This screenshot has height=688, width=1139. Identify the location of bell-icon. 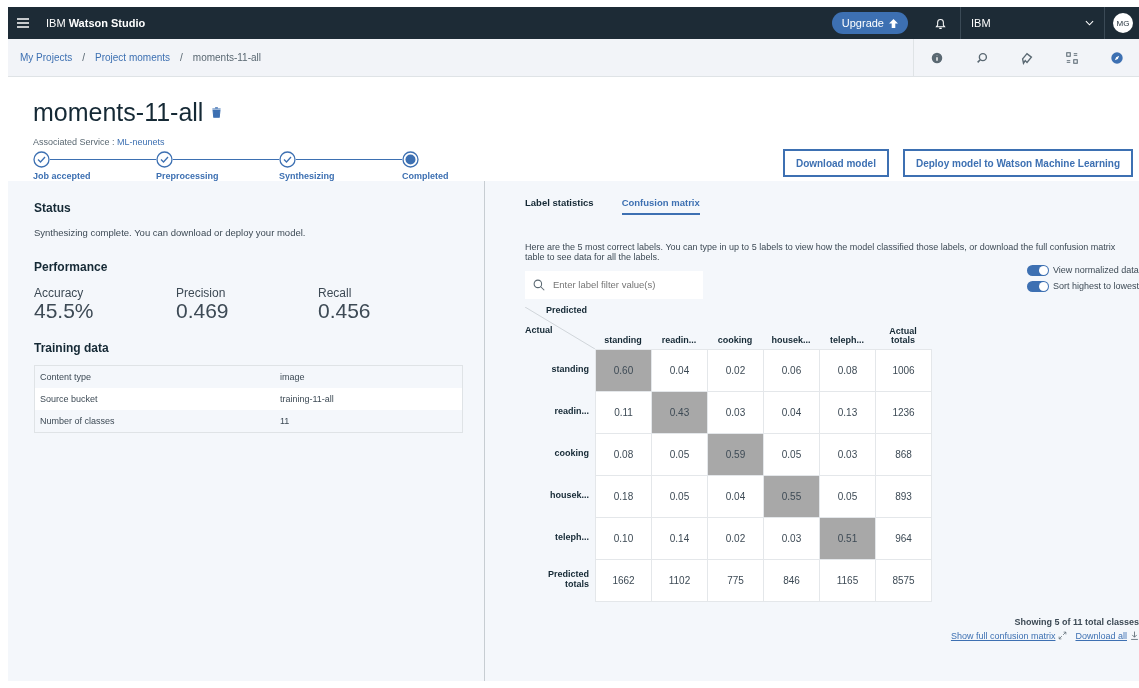
(940, 23).